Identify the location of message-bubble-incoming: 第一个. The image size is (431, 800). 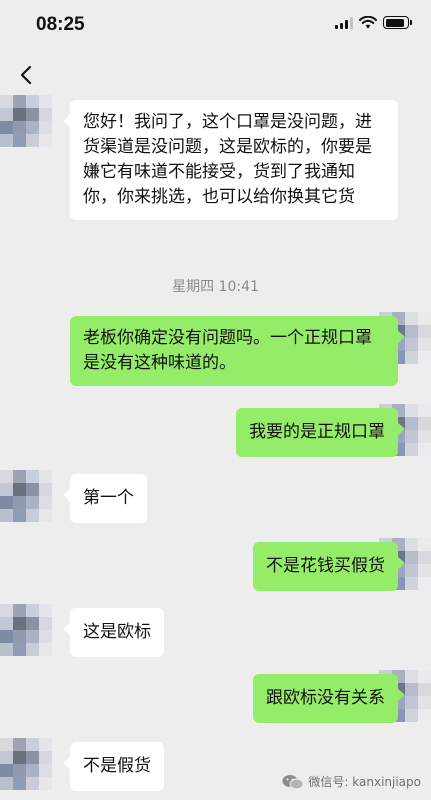
(105, 498).